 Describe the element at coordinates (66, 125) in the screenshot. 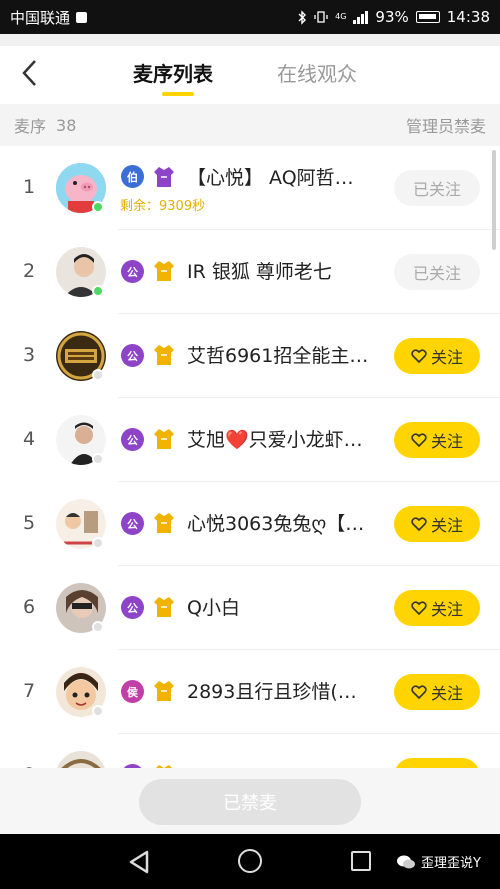

I see `queue-count: 38` at that location.